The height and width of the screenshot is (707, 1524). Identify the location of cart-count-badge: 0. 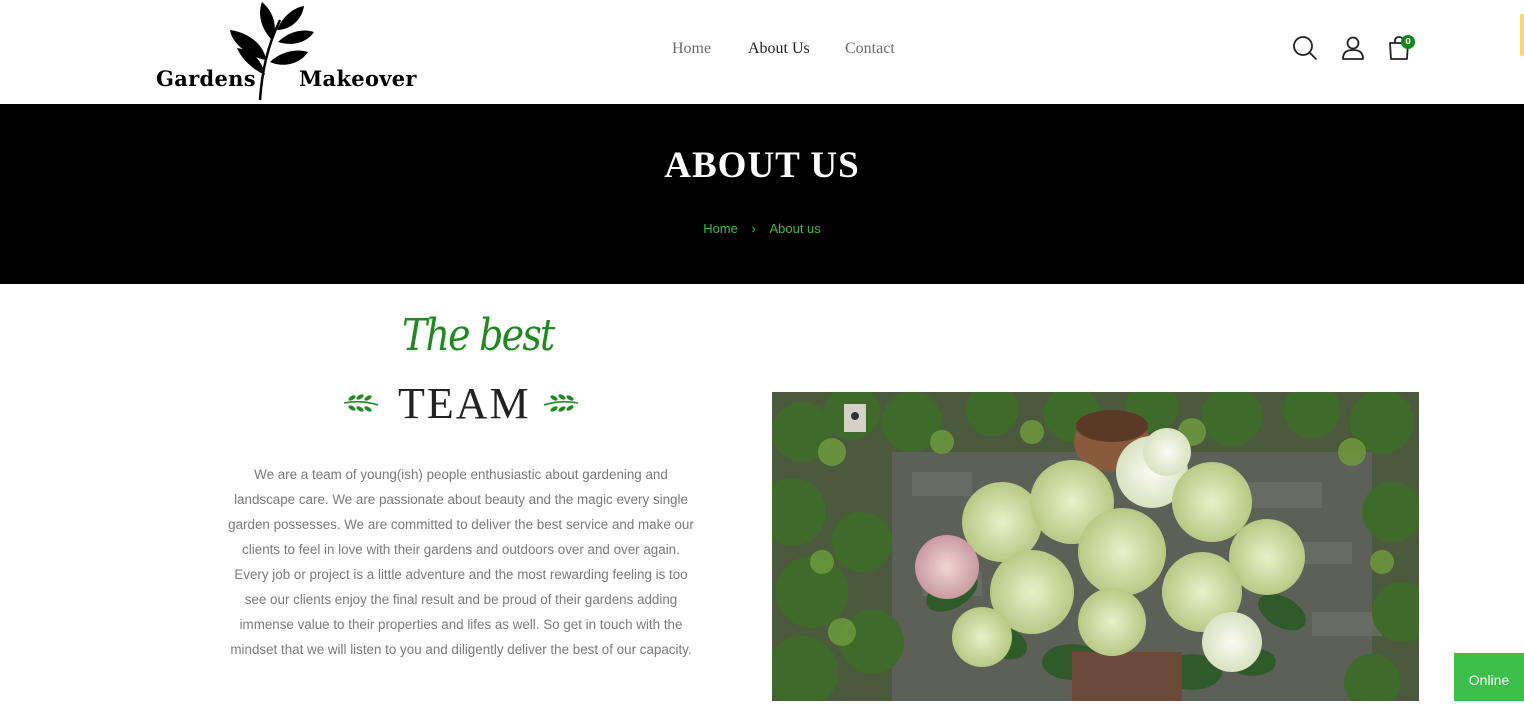
(1408, 42).